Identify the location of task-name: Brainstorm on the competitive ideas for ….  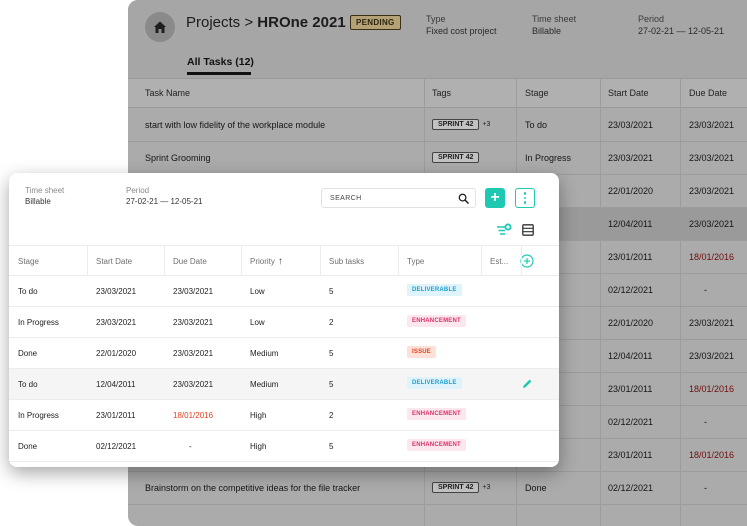
(253, 488).